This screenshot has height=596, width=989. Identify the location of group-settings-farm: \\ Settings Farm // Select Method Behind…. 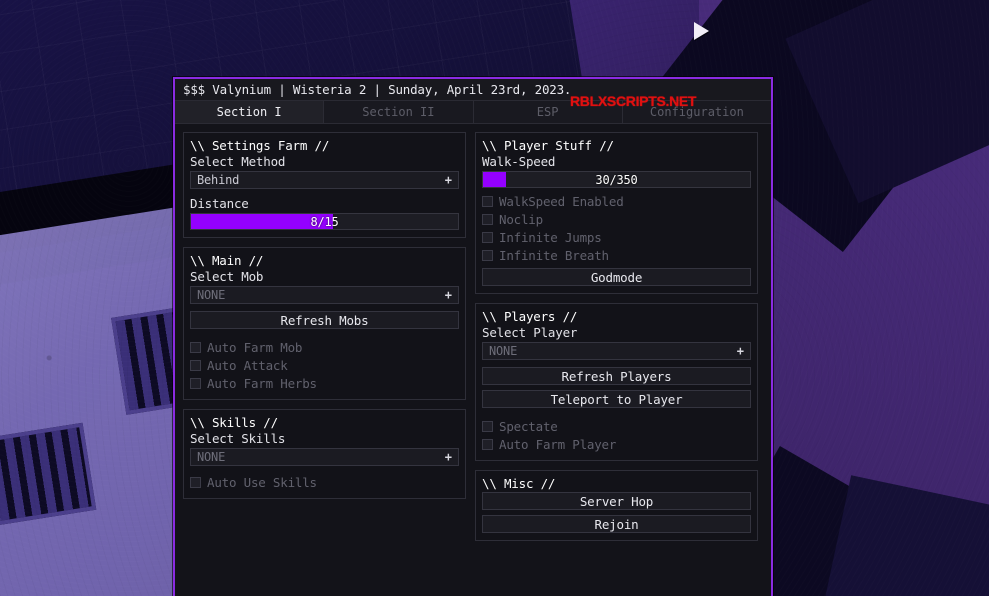
(324, 185).